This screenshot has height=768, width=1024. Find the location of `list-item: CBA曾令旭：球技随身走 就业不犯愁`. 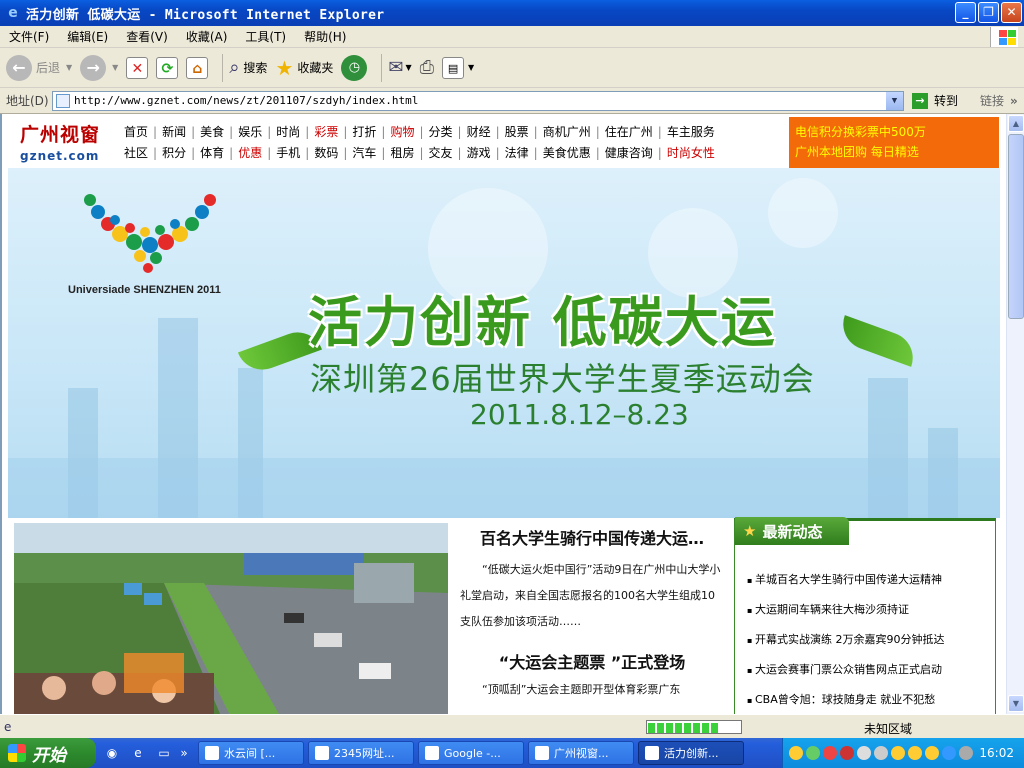

list-item: CBA曾令旭：球技随身走 就业不犯愁 is located at coordinates (869, 699).